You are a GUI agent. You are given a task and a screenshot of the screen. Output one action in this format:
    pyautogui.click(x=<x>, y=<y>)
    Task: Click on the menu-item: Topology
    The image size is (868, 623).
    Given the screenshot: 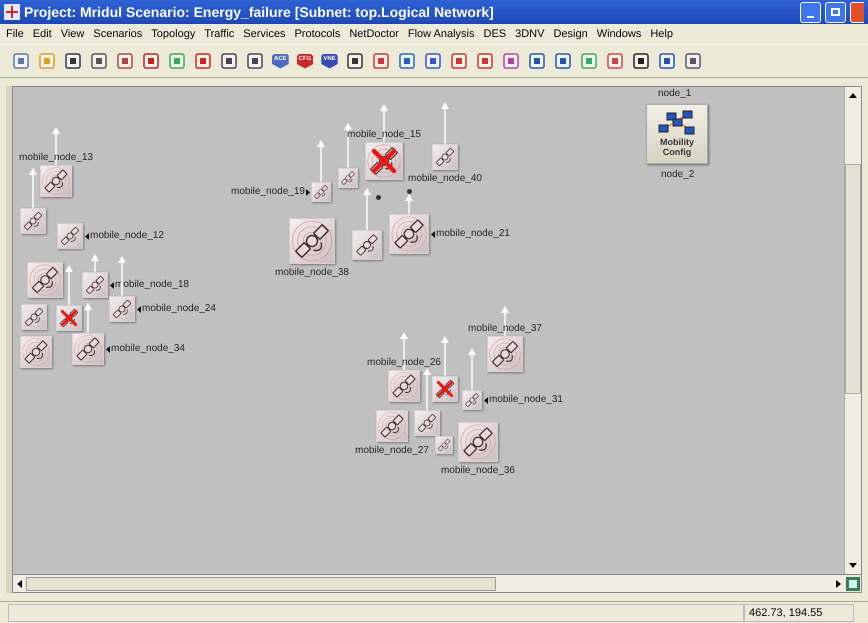 What is the action you would take?
    pyautogui.click(x=173, y=34)
    